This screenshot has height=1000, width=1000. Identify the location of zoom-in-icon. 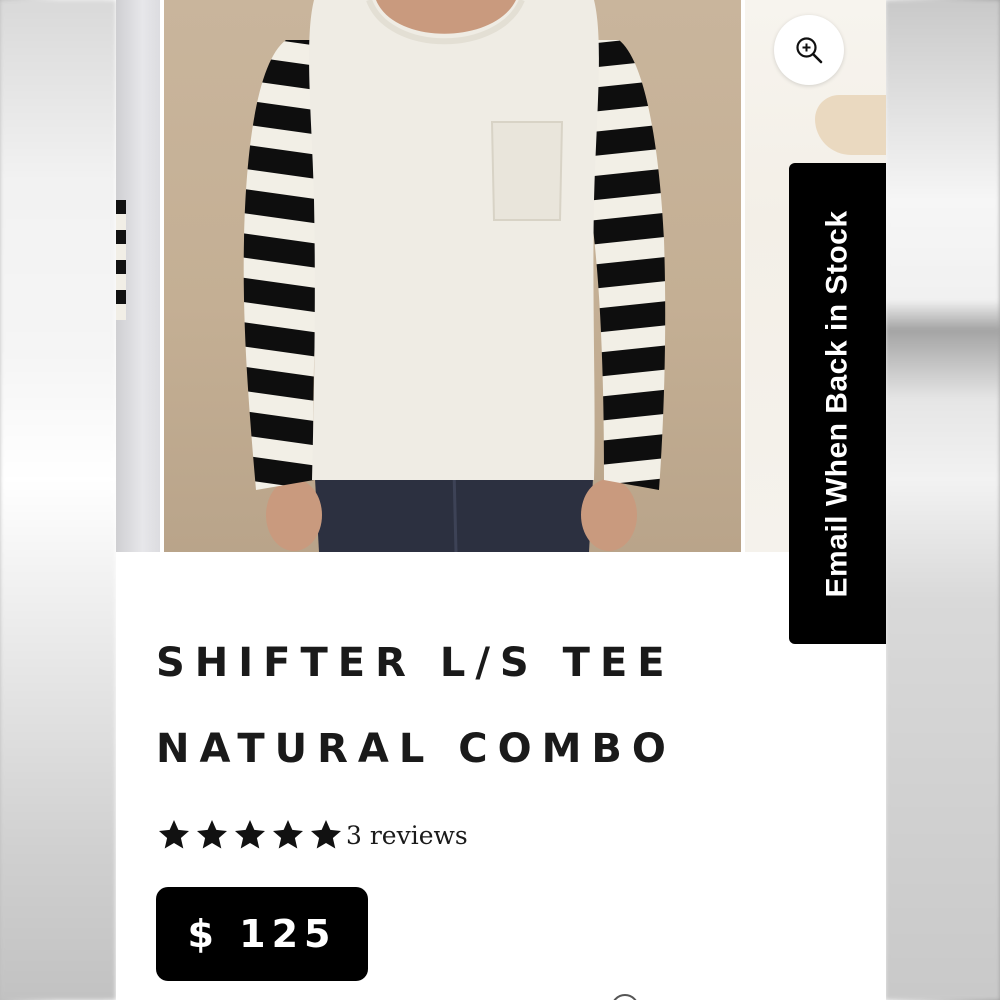
(809, 50).